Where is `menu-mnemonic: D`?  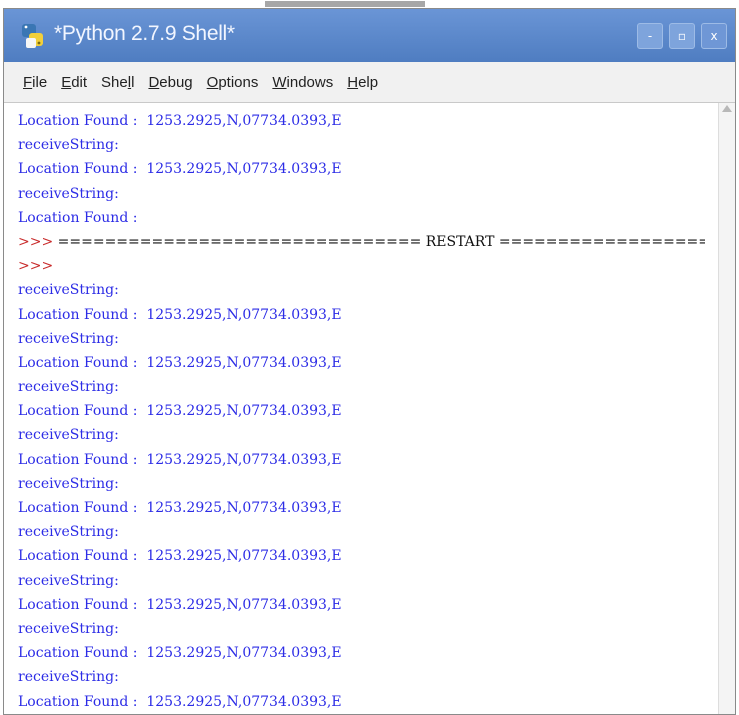
menu-mnemonic: D is located at coordinates (154, 82).